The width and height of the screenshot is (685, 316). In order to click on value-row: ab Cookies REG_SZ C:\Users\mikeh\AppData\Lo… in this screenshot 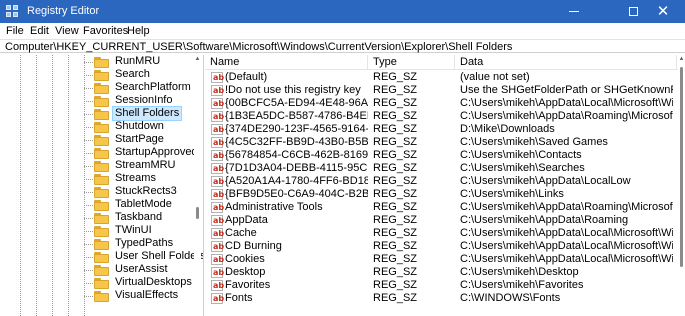, I will do `click(441, 259)`.